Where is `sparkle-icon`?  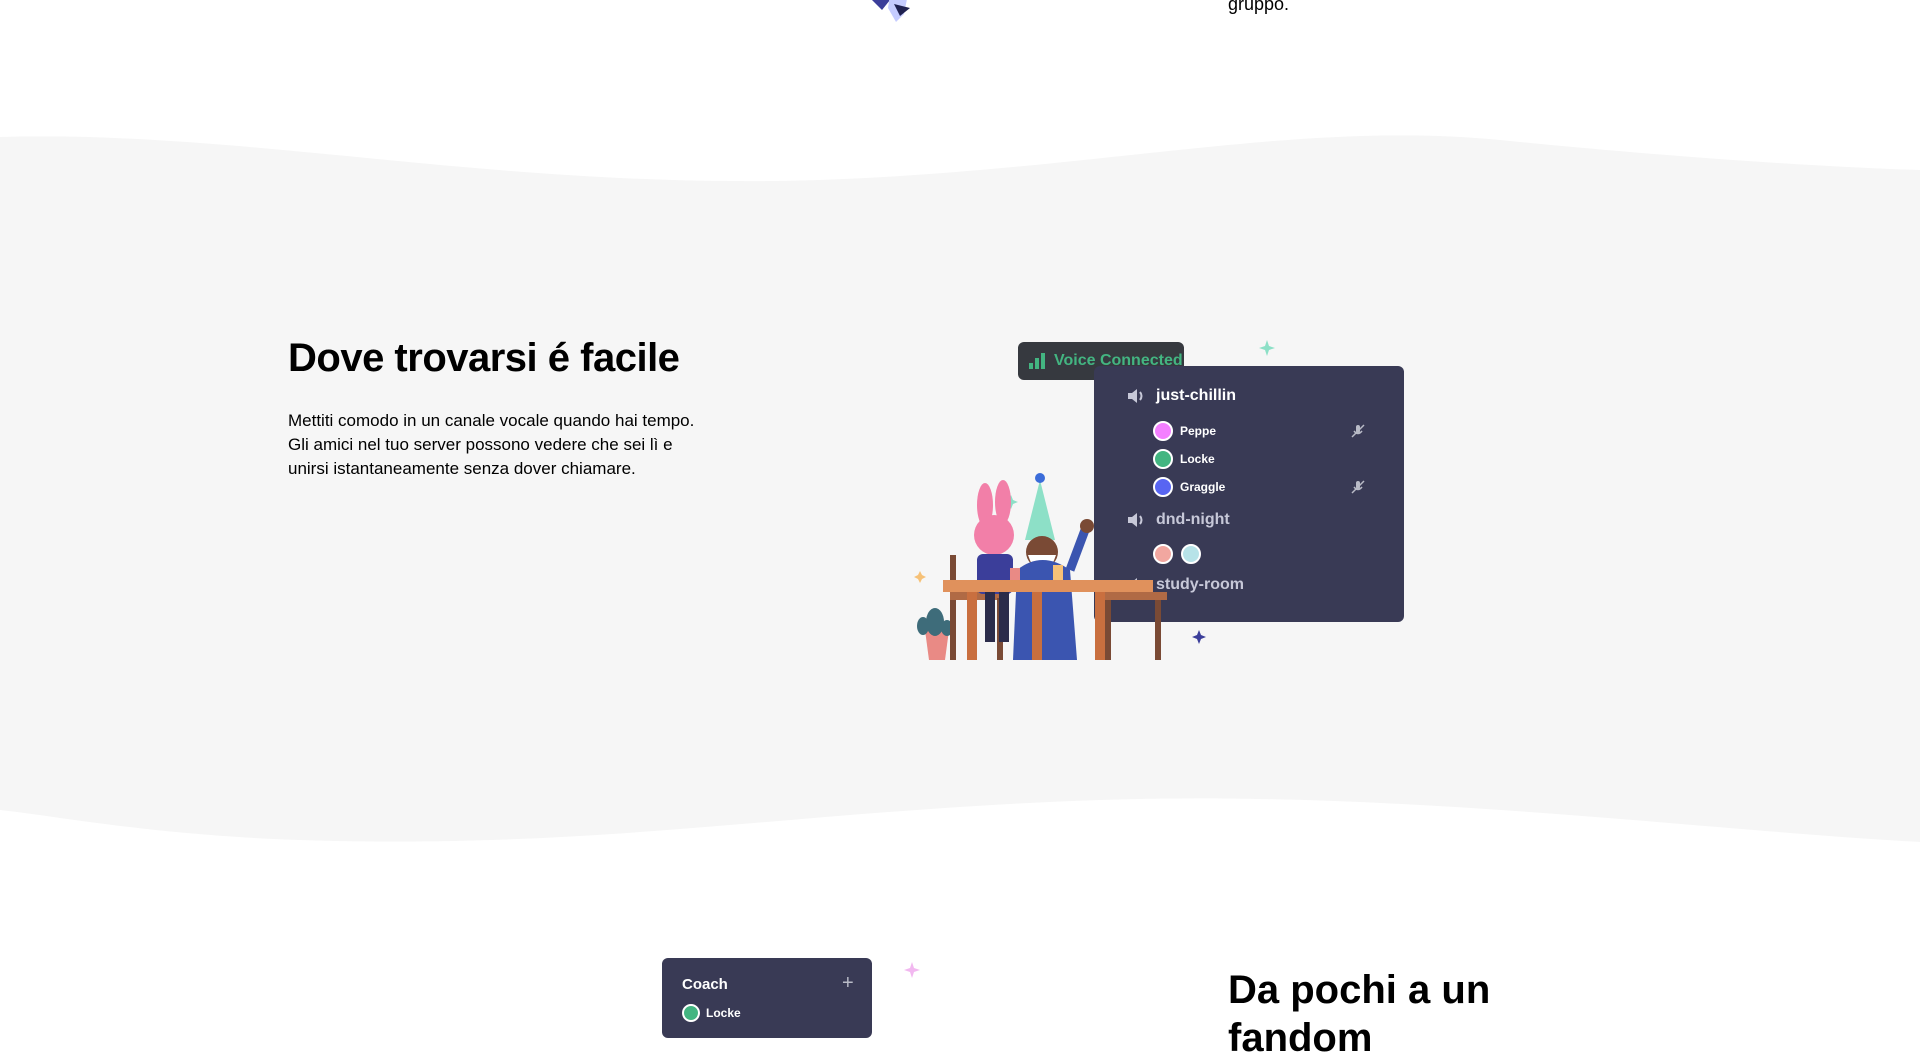
sparkle-icon is located at coordinates (912, 970).